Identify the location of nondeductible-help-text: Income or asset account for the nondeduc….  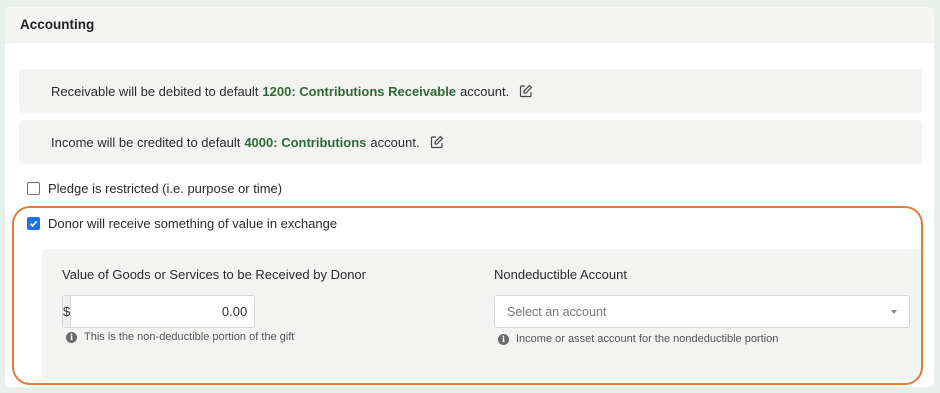
(647, 339).